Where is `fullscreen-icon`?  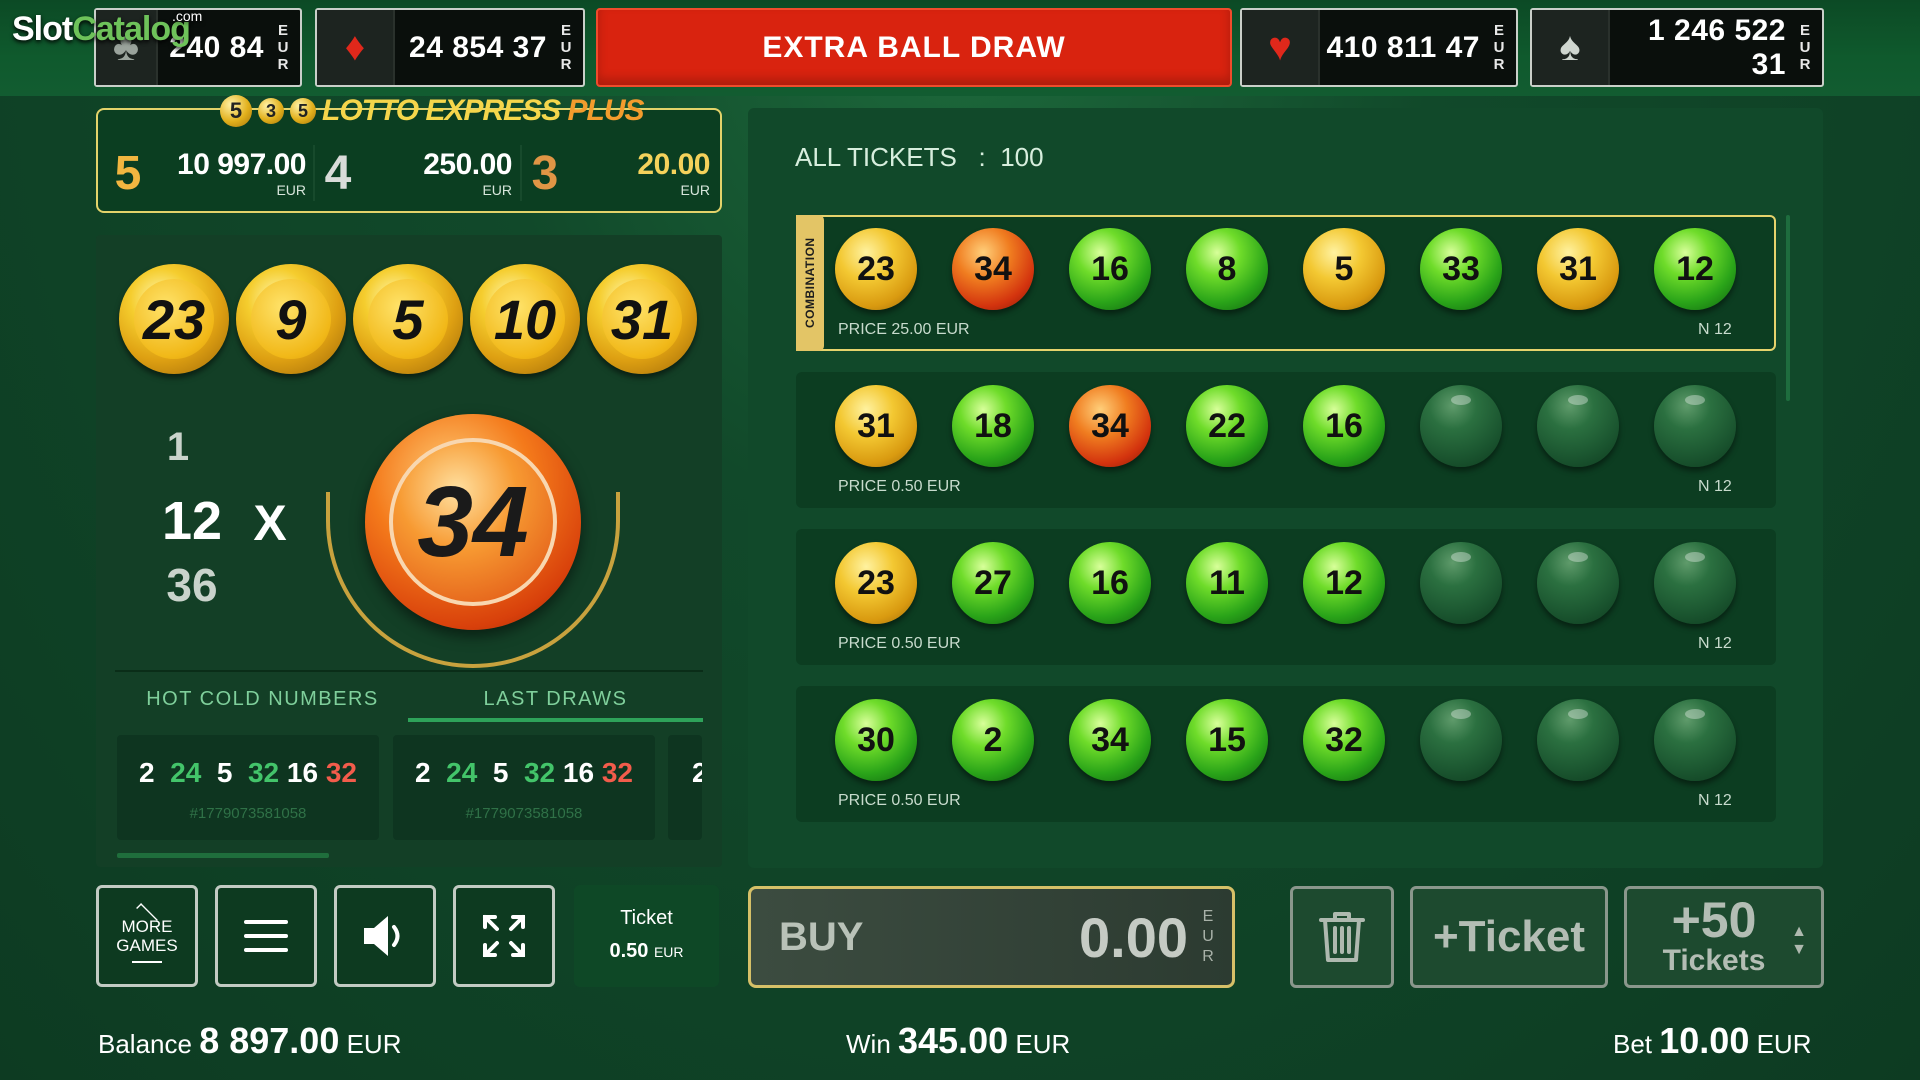
fullscreen-icon is located at coordinates (504, 936).